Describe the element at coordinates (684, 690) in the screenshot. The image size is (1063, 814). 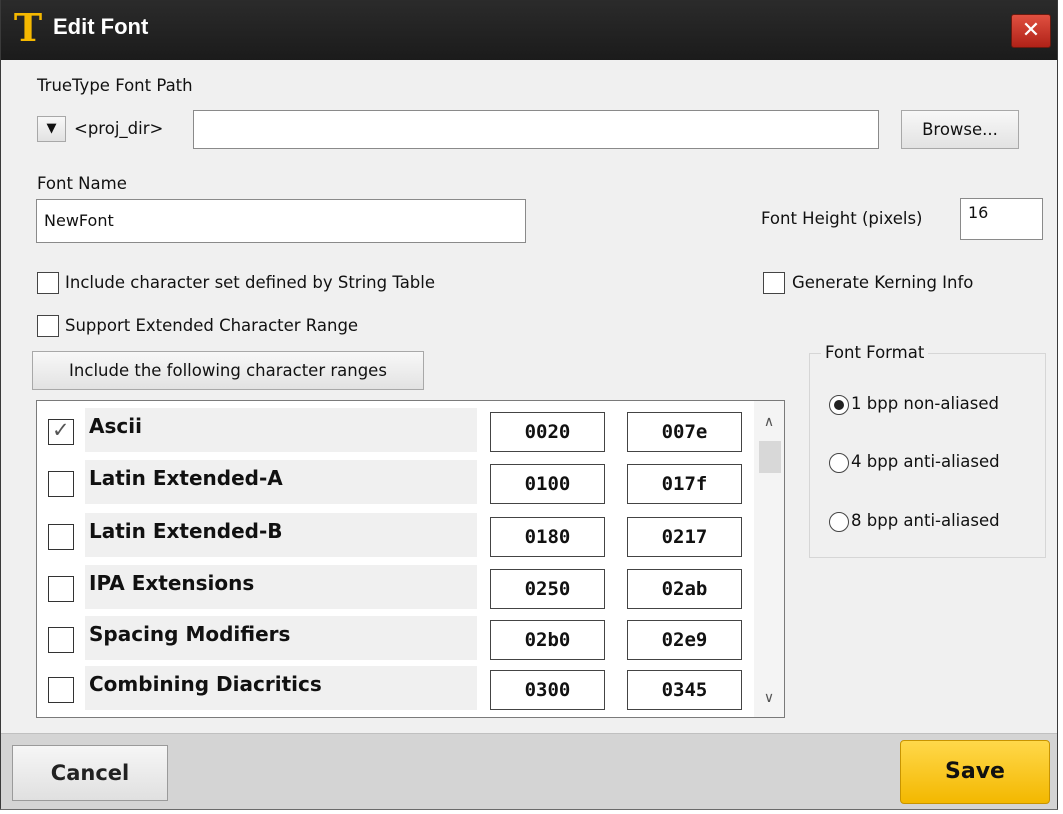
I see `range-end-input: 0345` at that location.